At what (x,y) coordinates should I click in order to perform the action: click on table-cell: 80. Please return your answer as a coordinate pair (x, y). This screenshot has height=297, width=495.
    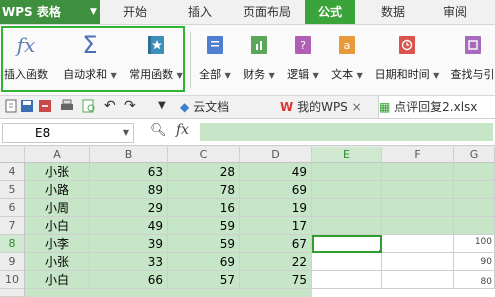
    Looking at the image, I should click on (474, 280).